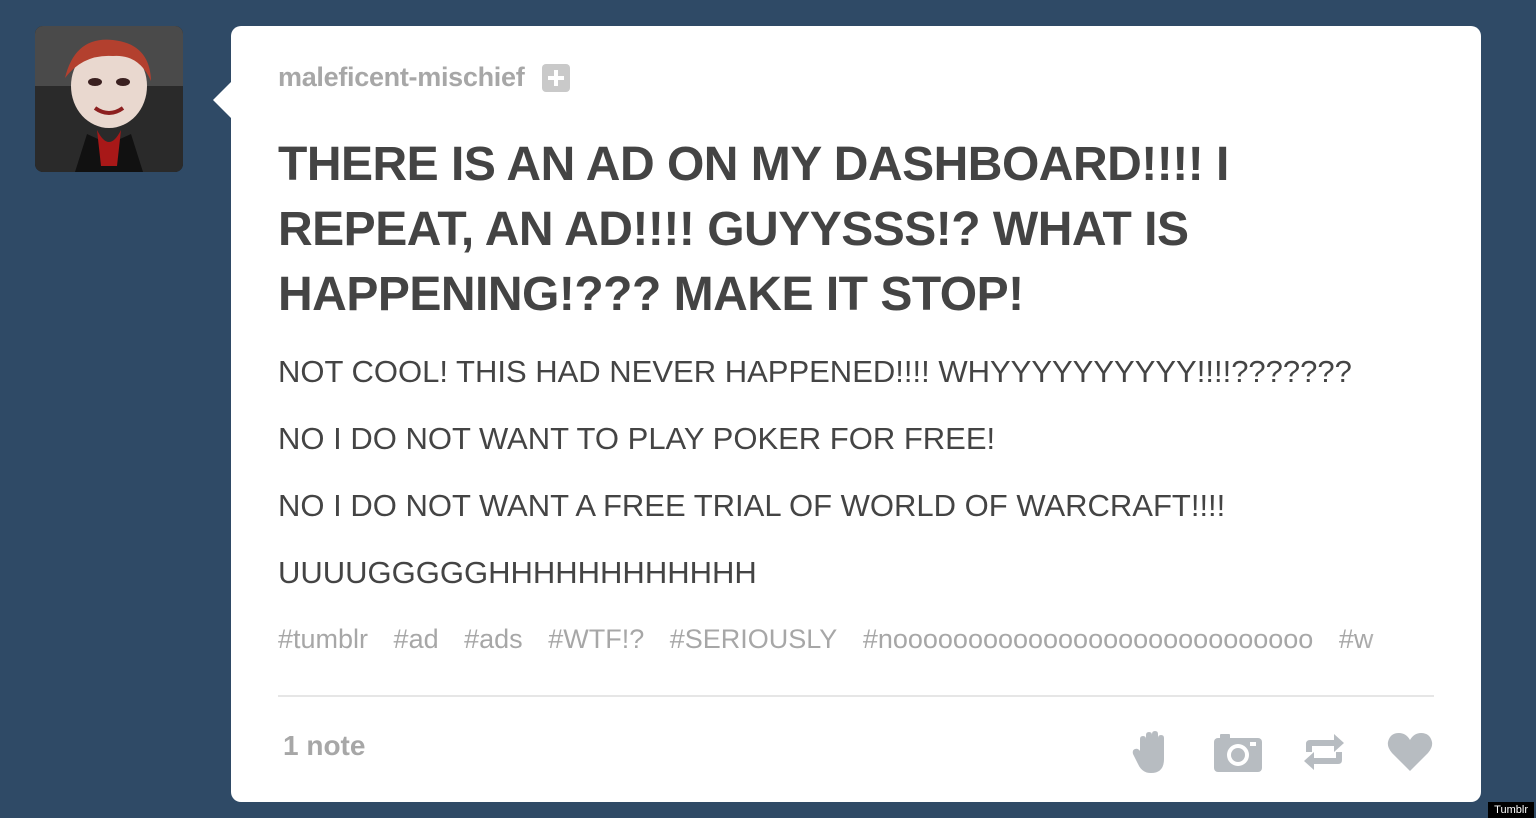 This screenshot has width=1536, height=818. Describe the element at coordinates (637, 438) in the screenshot. I see `body-paragraph: NO I DO NOT WANT TO PLAY POKER FOR FREE!` at that location.